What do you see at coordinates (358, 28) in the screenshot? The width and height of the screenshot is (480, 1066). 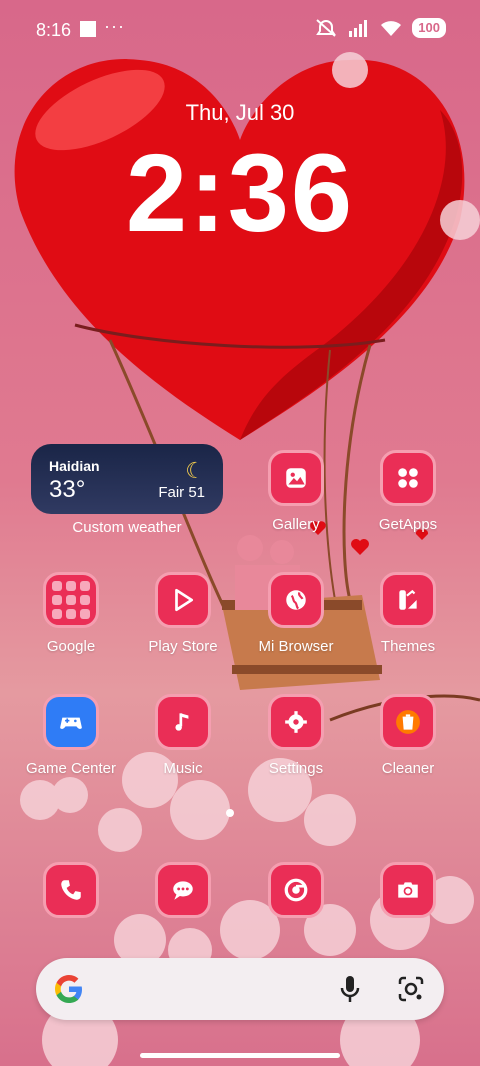 I see `signal-icon` at bounding box center [358, 28].